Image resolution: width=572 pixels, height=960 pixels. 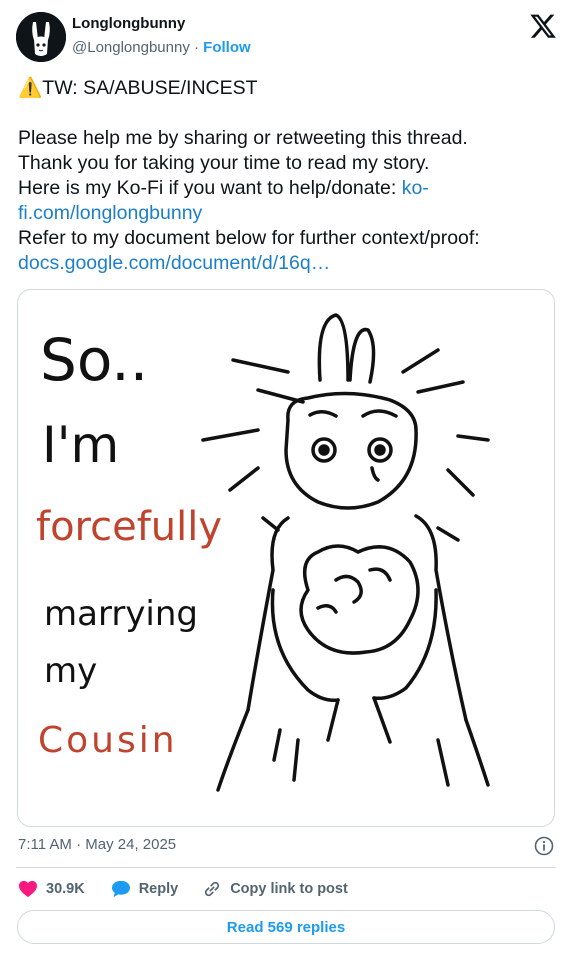 What do you see at coordinates (121, 614) in the screenshot?
I see `image-text-marrying: marrying` at bounding box center [121, 614].